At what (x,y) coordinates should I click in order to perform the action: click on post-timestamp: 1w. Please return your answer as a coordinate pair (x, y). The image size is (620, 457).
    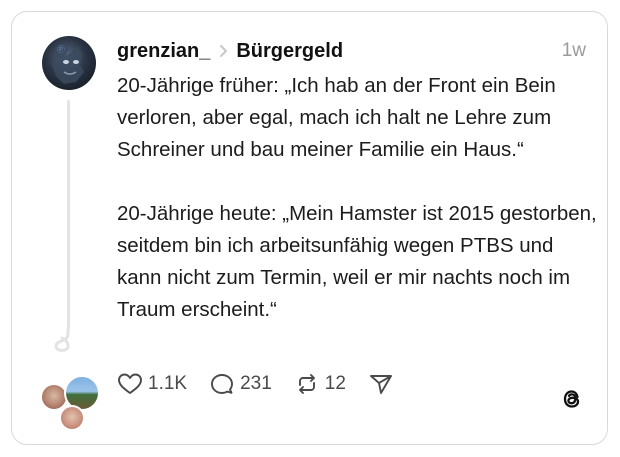
    Looking at the image, I should click on (574, 51).